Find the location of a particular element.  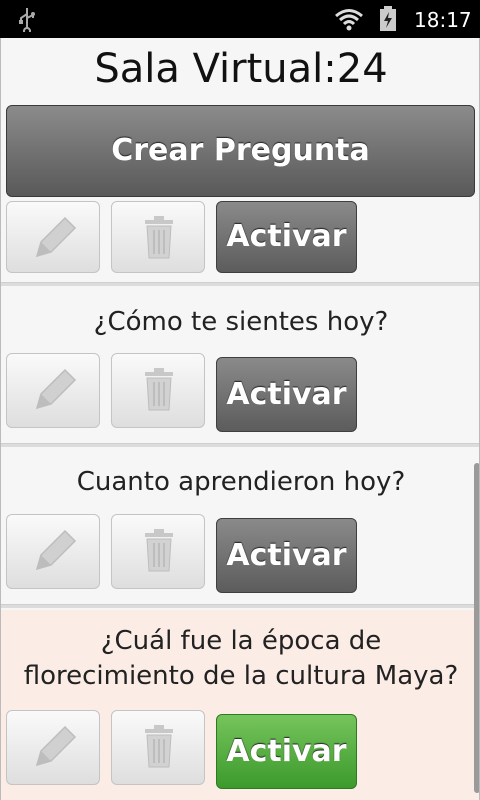

question-text-line1: ¿Cuál fue la época de is located at coordinates (241, 641).